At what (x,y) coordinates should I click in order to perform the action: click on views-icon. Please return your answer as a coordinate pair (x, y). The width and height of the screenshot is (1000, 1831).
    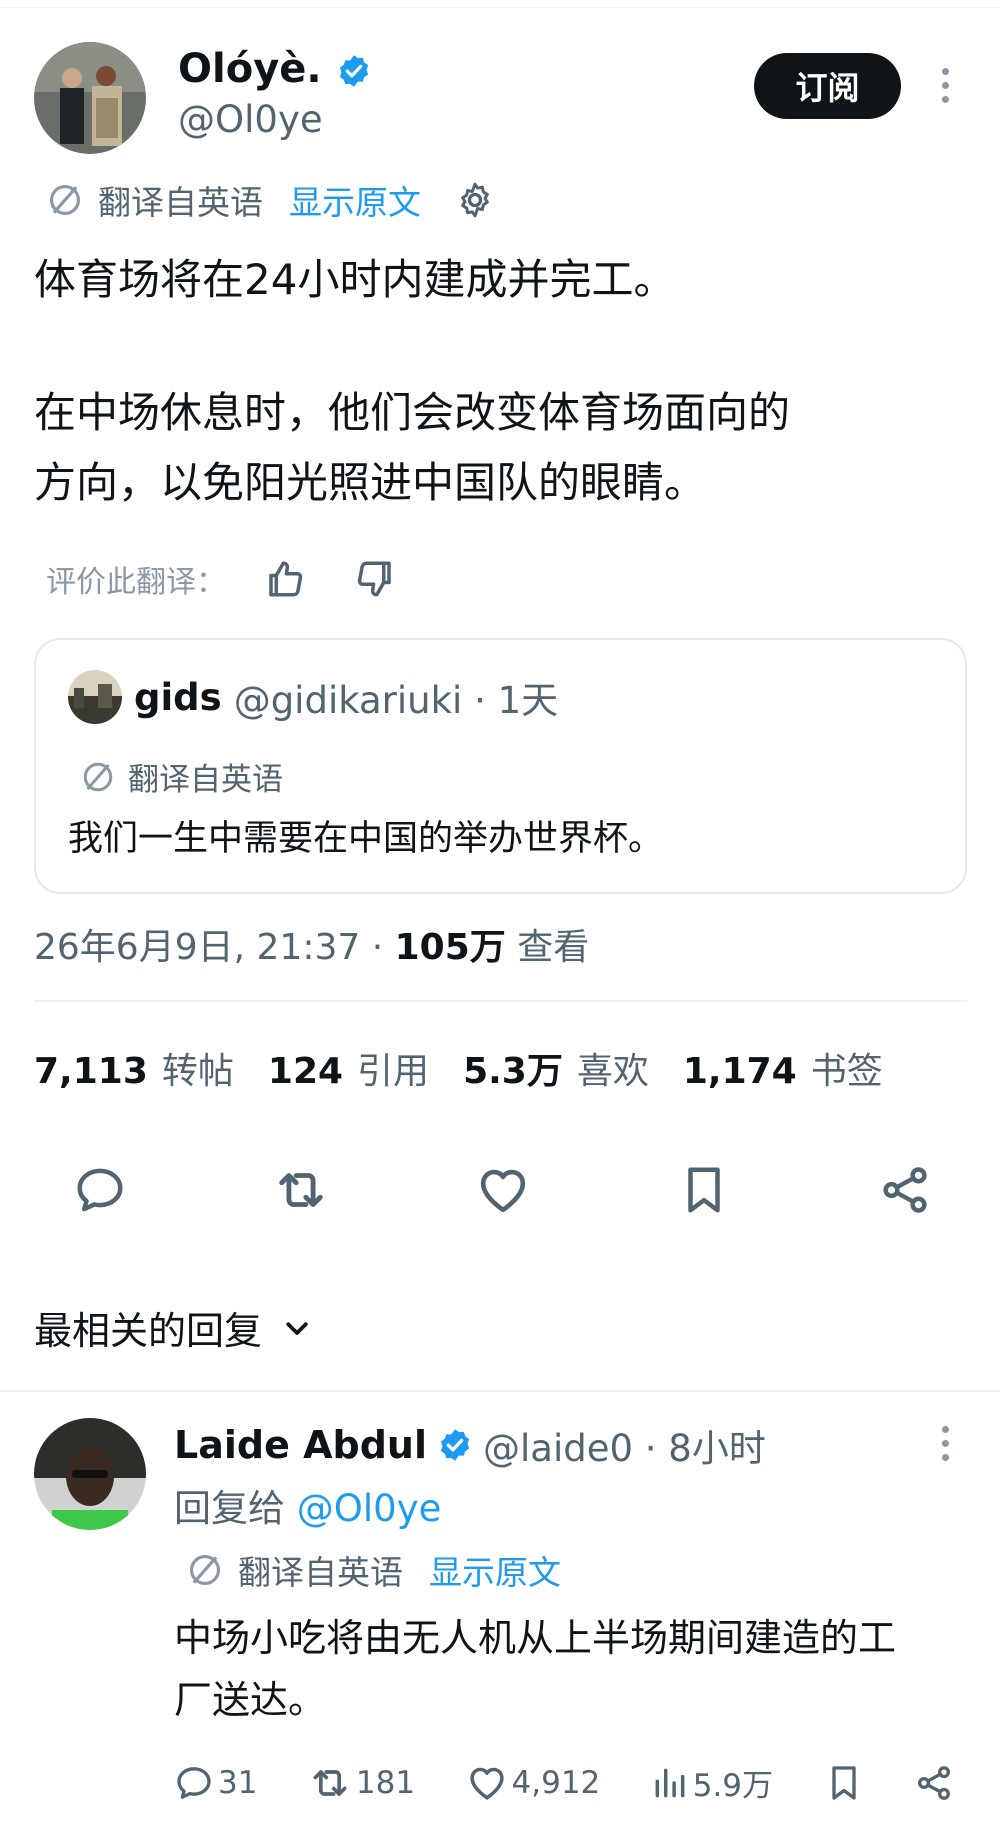
    Looking at the image, I should click on (670, 1782).